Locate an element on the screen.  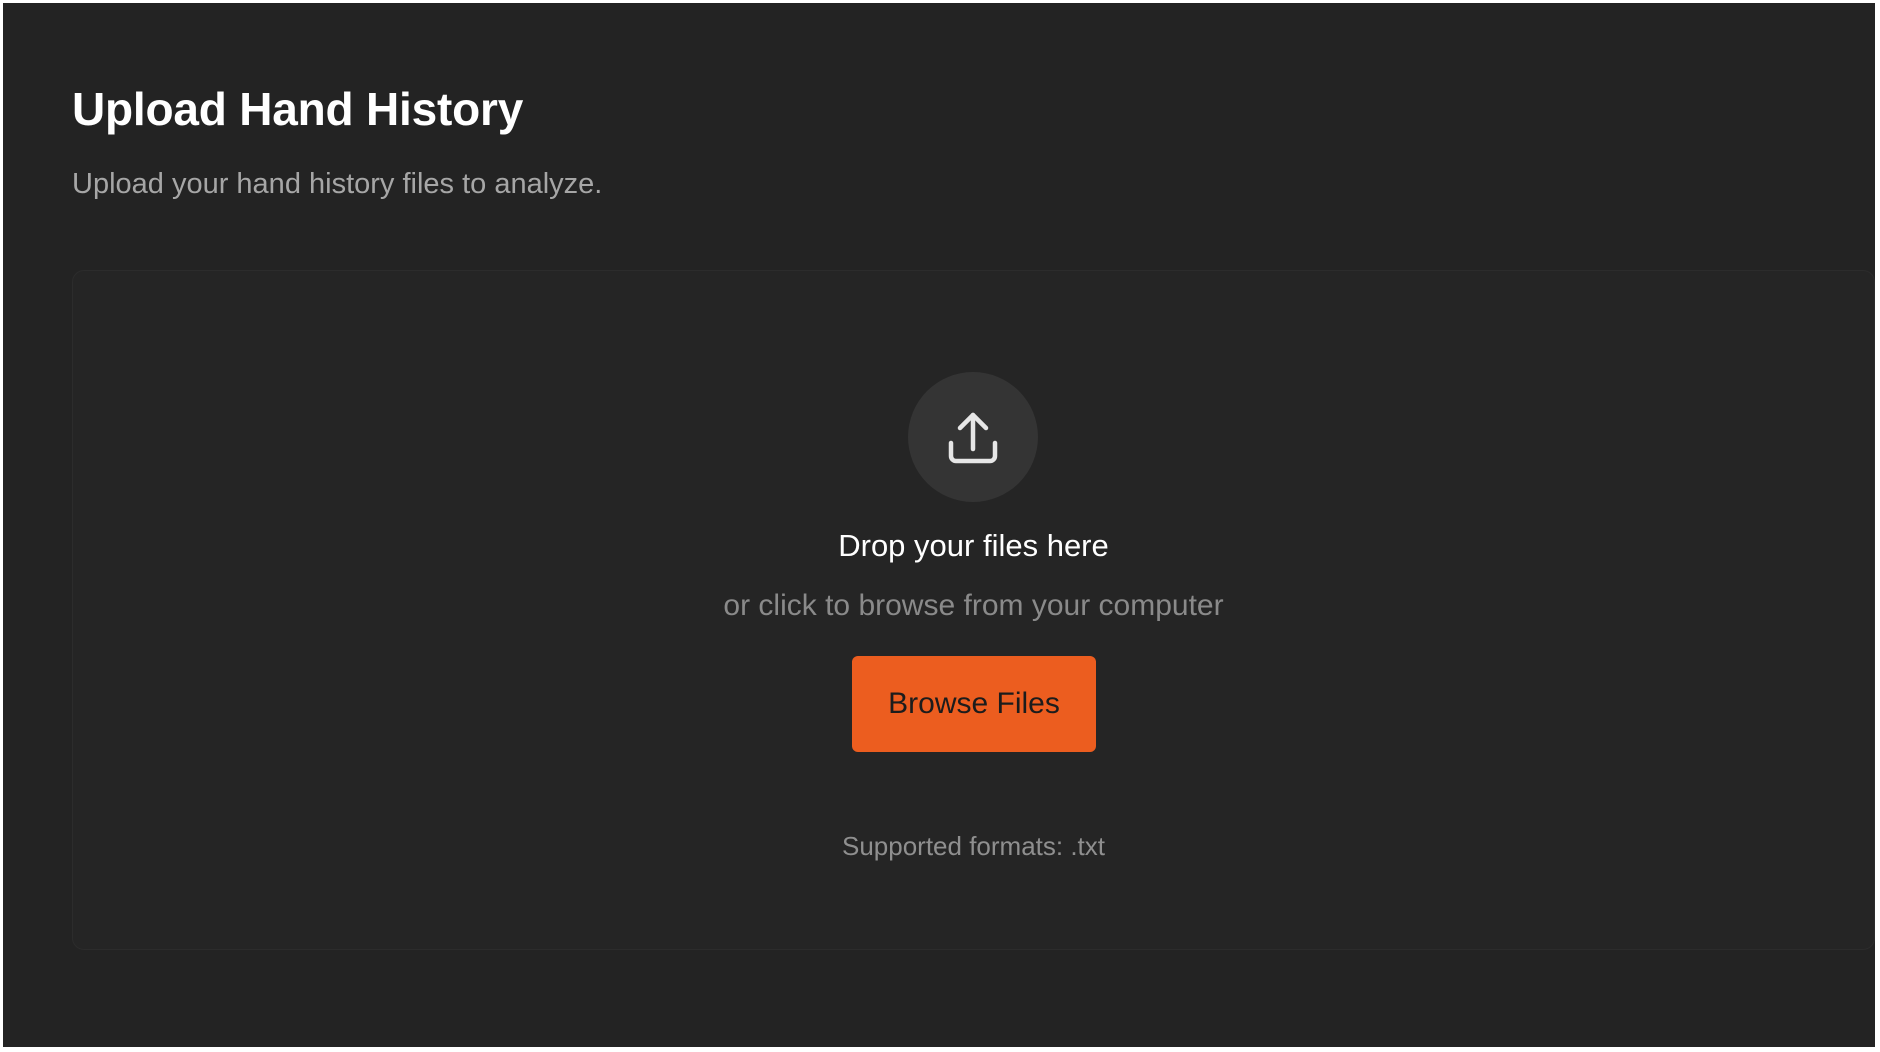
upload-icon-circle is located at coordinates (973, 437).